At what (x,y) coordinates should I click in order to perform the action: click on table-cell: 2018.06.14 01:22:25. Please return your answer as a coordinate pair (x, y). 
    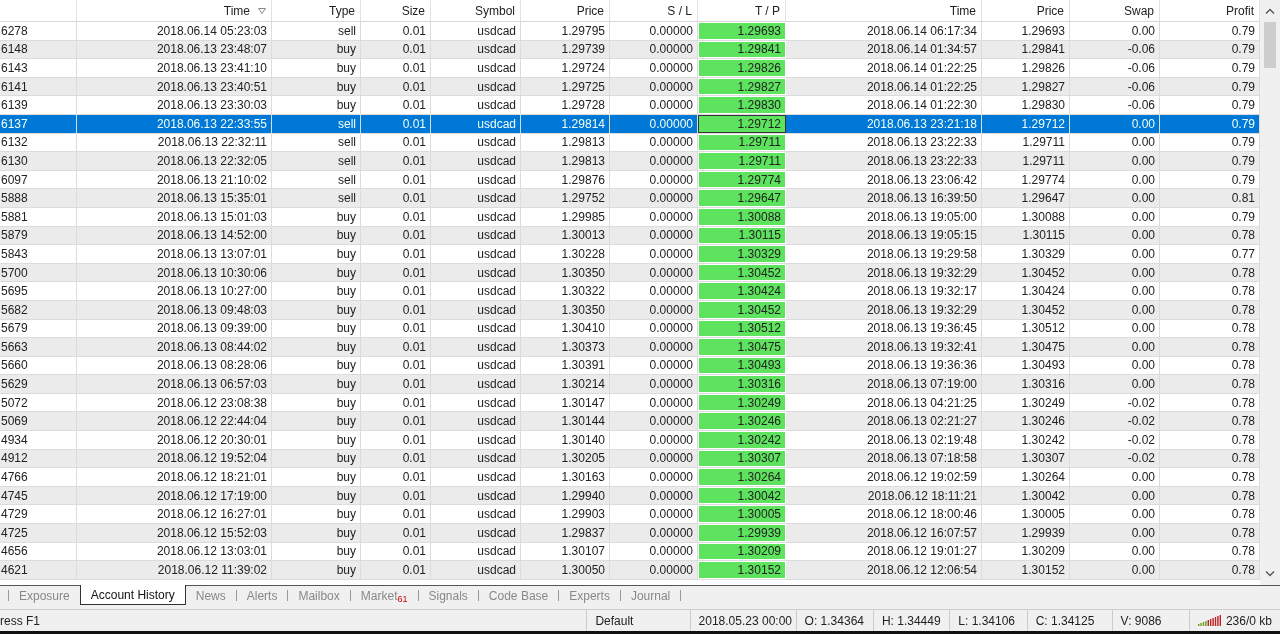
    Looking at the image, I should click on (884, 68).